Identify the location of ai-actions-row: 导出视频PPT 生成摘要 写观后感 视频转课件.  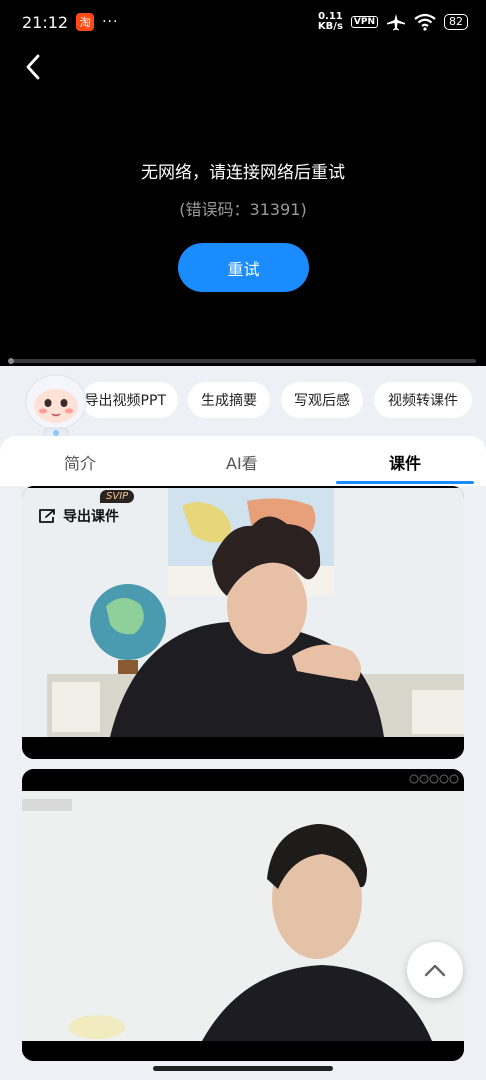
(243, 403).